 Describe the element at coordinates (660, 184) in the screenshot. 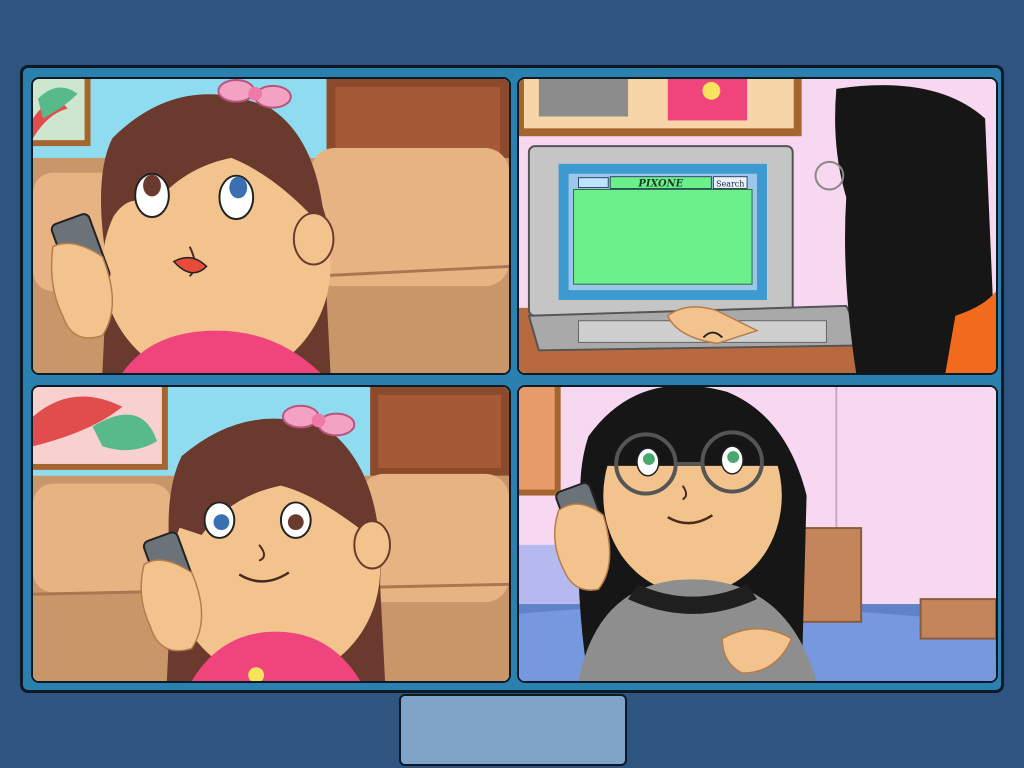

I see `site-name-text: PIXONE` at that location.